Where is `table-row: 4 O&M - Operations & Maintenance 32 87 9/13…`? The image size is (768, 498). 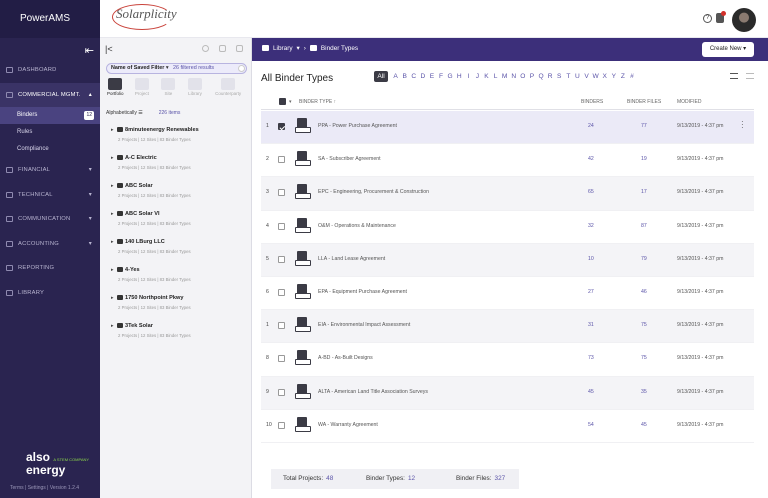
table-row: 4 O&M - Operations & Maintenance 32 87 9/13… is located at coordinates (507, 227).